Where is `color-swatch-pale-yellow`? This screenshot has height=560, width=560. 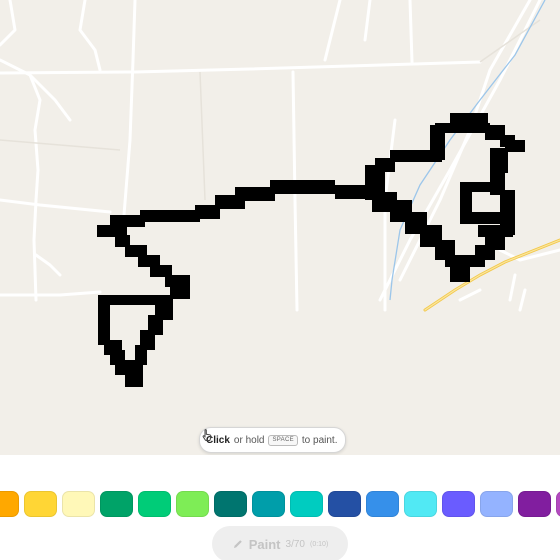 color-swatch-pale-yellow is located at coordinates (78, 504).